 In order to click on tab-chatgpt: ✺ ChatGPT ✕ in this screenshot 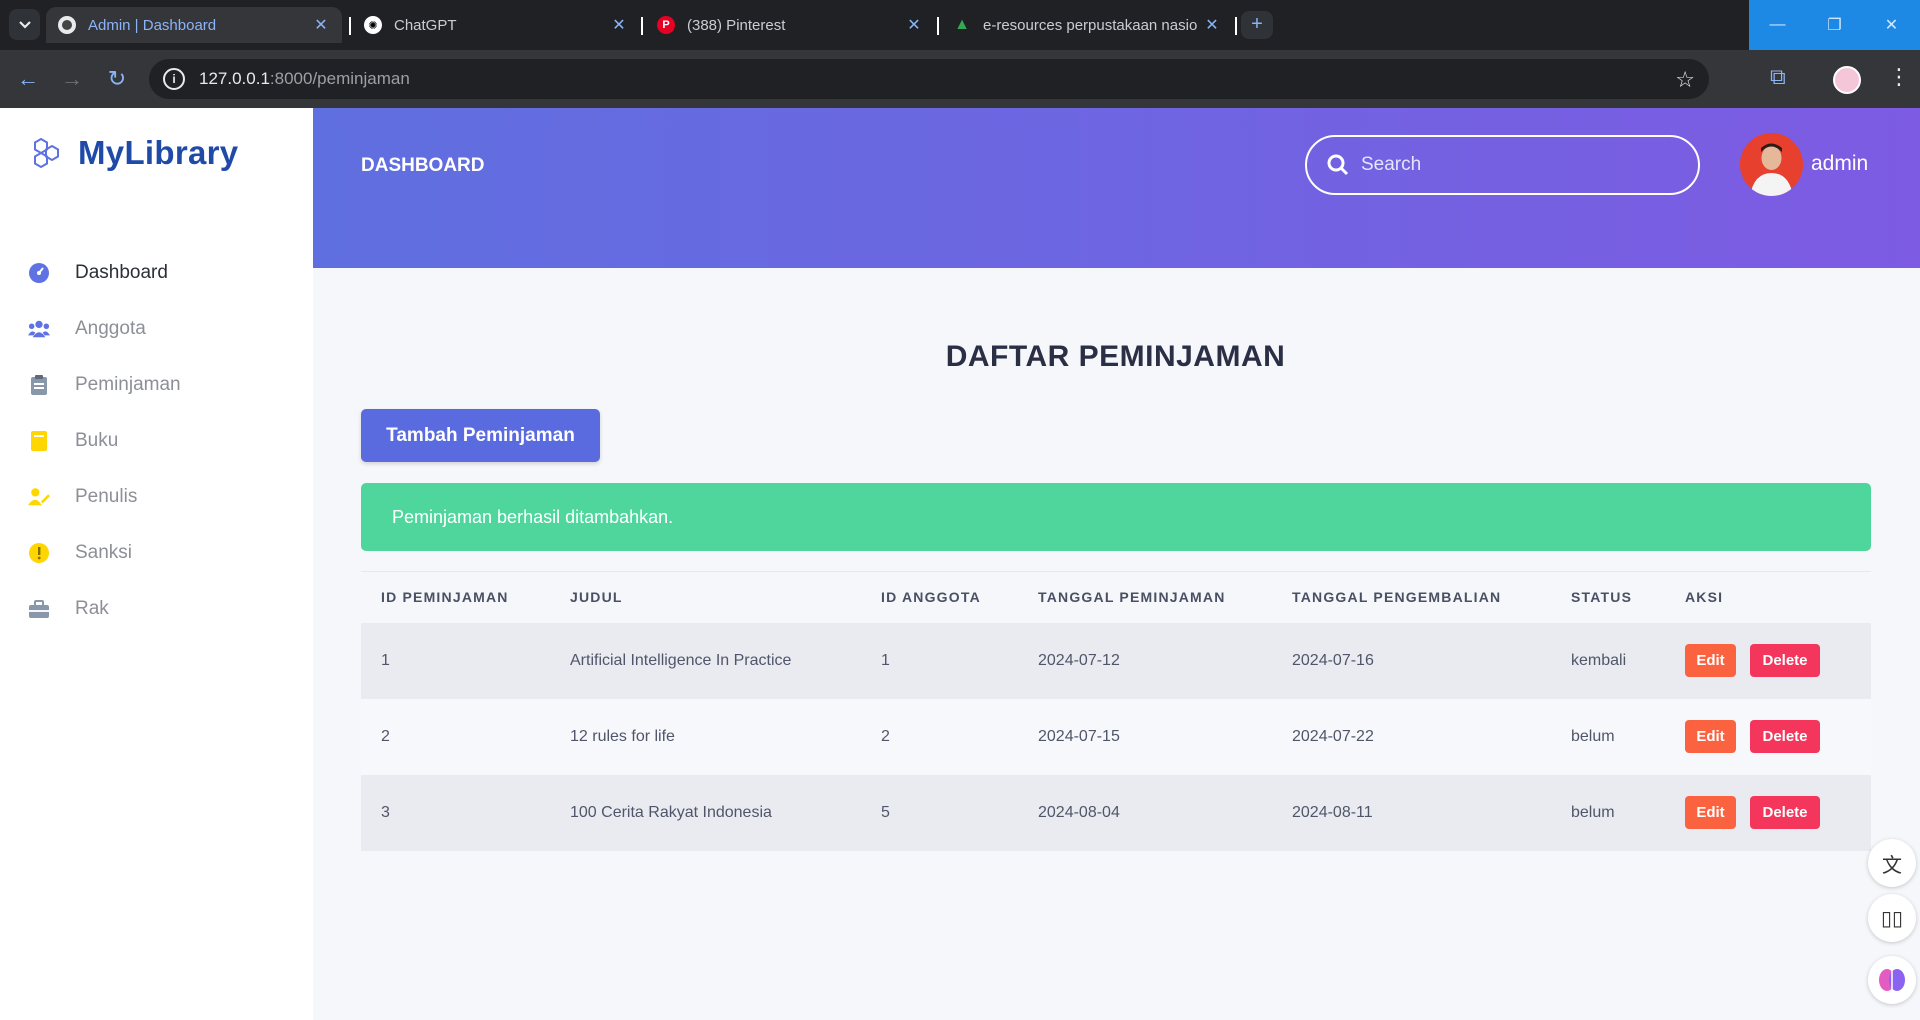, I will do `click(496, 25)`.